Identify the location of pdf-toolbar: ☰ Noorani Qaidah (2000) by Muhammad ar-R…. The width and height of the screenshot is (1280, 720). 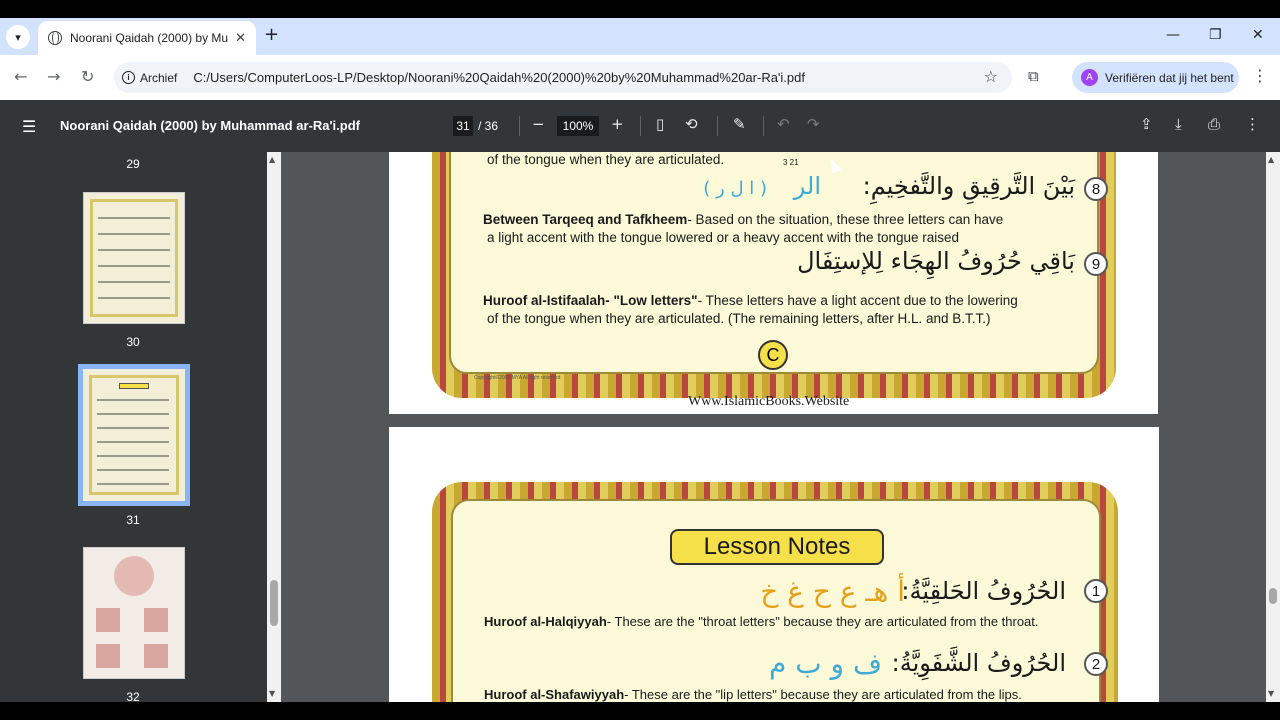
(640, 126).